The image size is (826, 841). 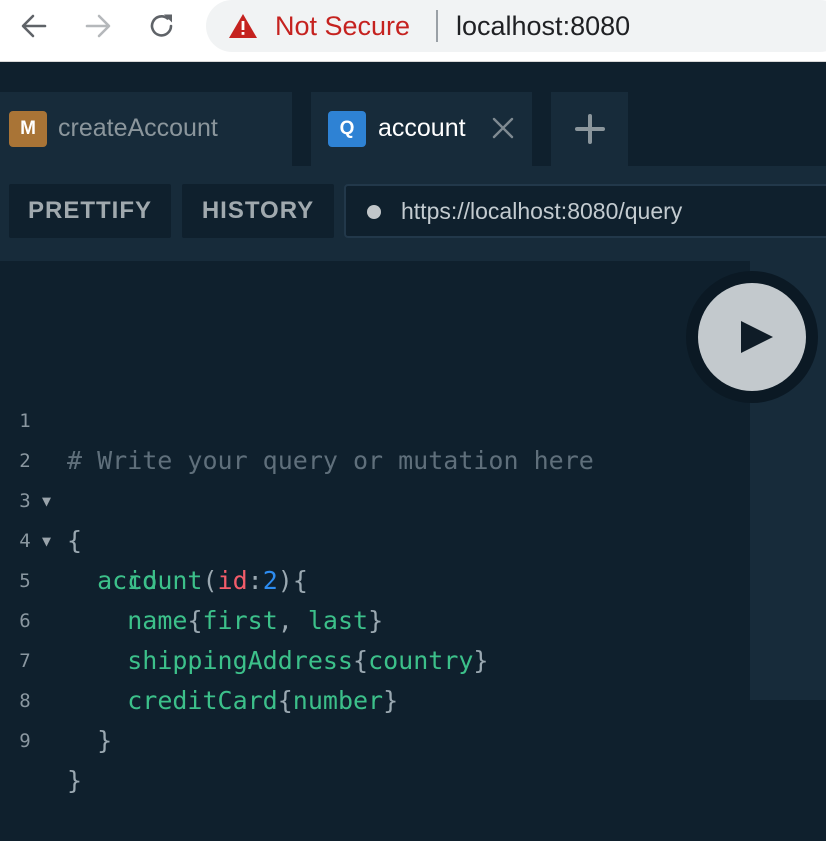 I want to click on code-line: 8 }, so click(x=375, y=698).